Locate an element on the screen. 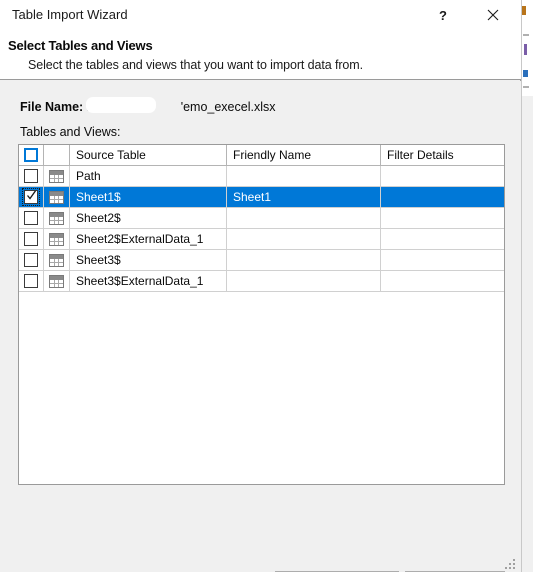 This screenshot has height=572, width=533. source-table-text: Sheet3$ExternalData_1 is located at coordinates (140, 281).